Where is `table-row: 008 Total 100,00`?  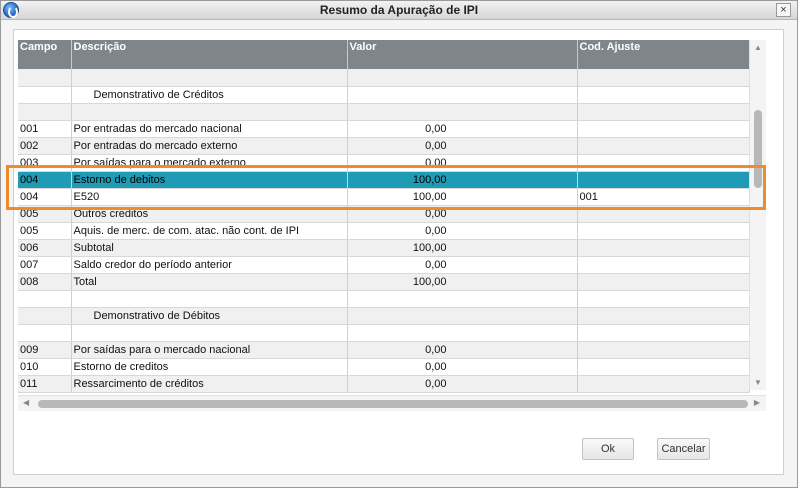
table-row: 008 Total 100,00 is located at coordinates (384, 282).